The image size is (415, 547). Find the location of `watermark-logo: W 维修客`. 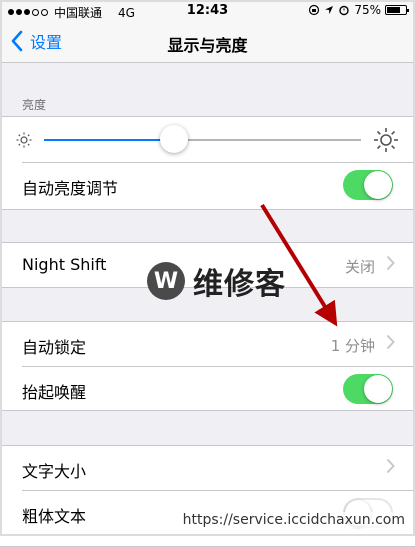

watermark-logo: W 维修客 is located at coordinates (216, 281).